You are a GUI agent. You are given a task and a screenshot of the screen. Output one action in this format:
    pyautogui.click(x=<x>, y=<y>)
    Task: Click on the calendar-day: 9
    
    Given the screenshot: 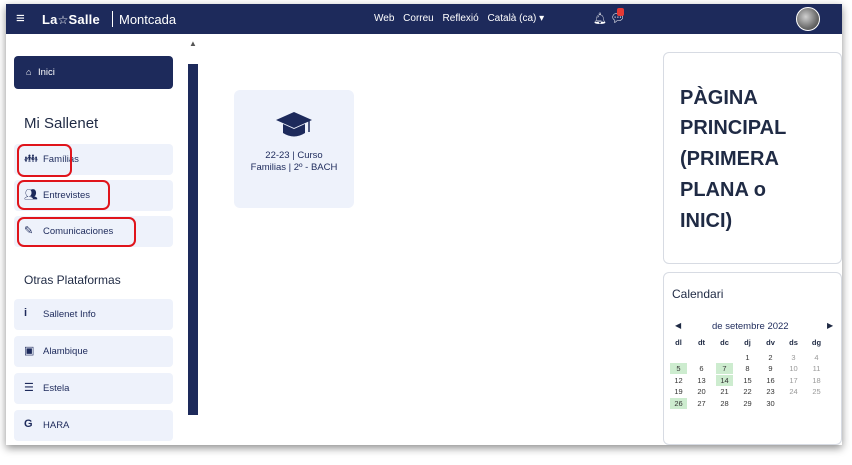 What is the action you would take?
    pyautogui.click(x=770, y=368)
    